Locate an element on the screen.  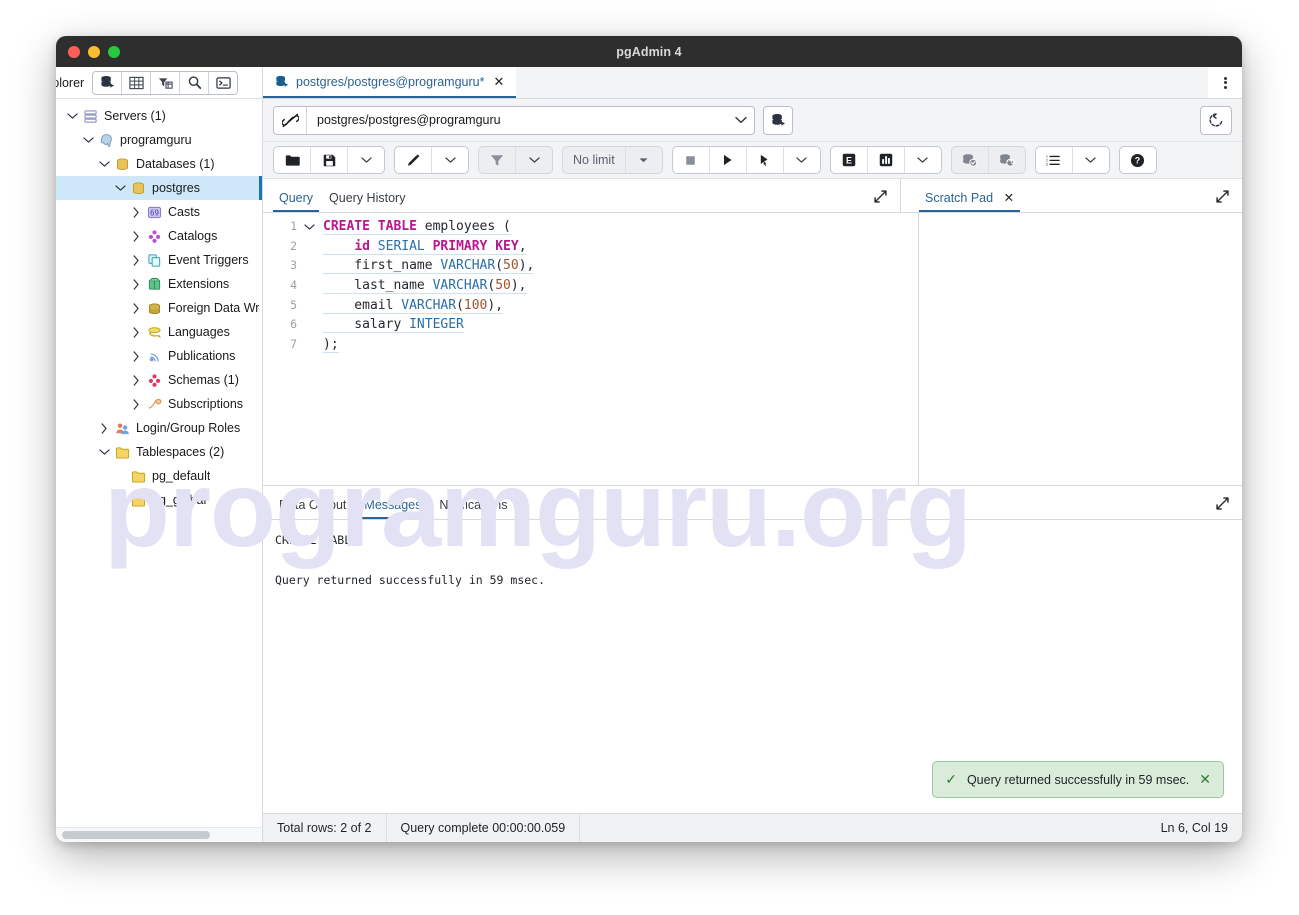
code-line: id SERIAL PRIMARY KEY, is located at coordinates (620, 247).